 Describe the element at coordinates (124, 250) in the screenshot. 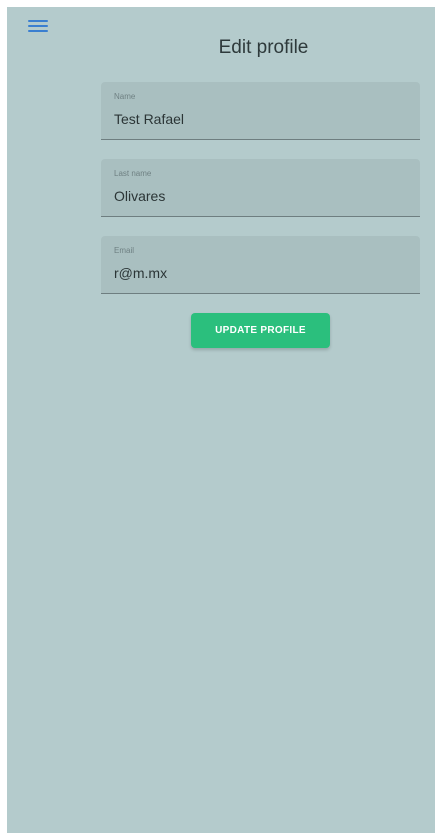

I see `email-field-label: Email` at that location.